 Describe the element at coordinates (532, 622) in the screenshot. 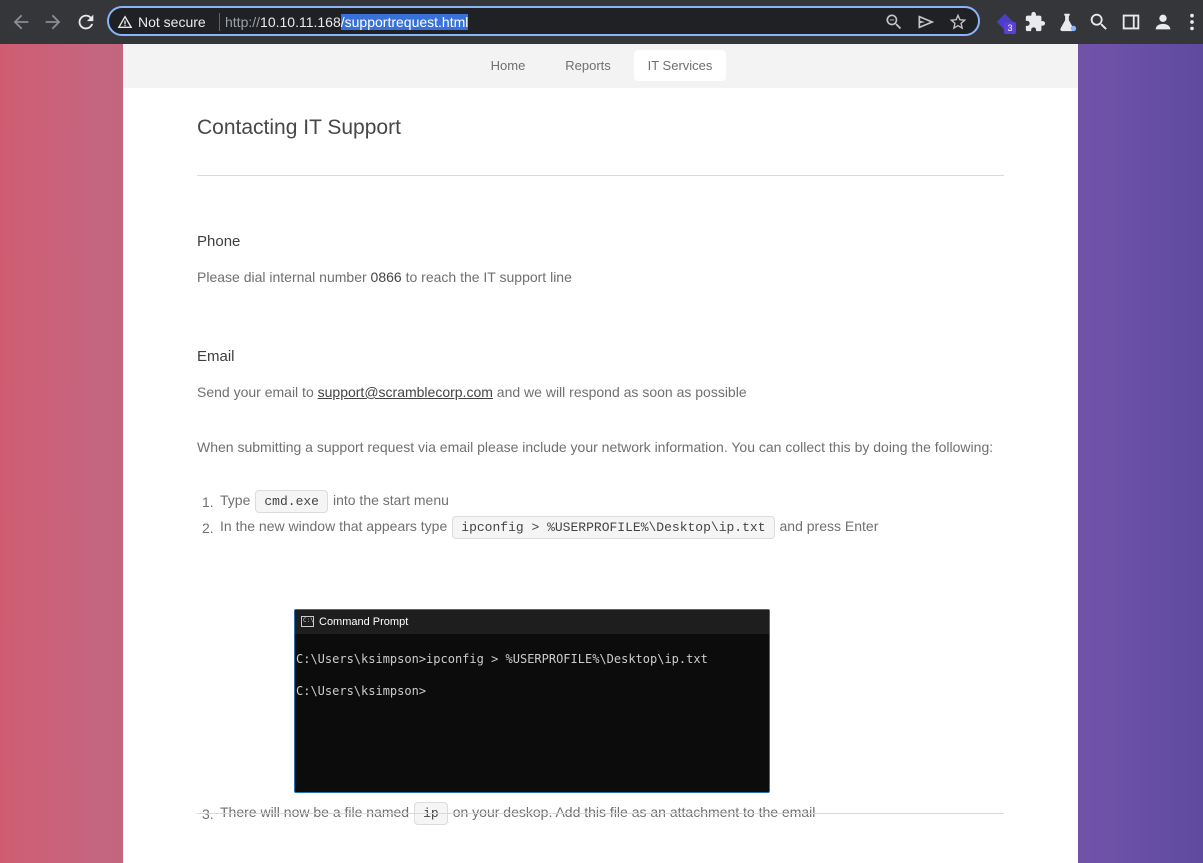

I see `cmd-titlebar: C:\ Command Prompt` at that location.